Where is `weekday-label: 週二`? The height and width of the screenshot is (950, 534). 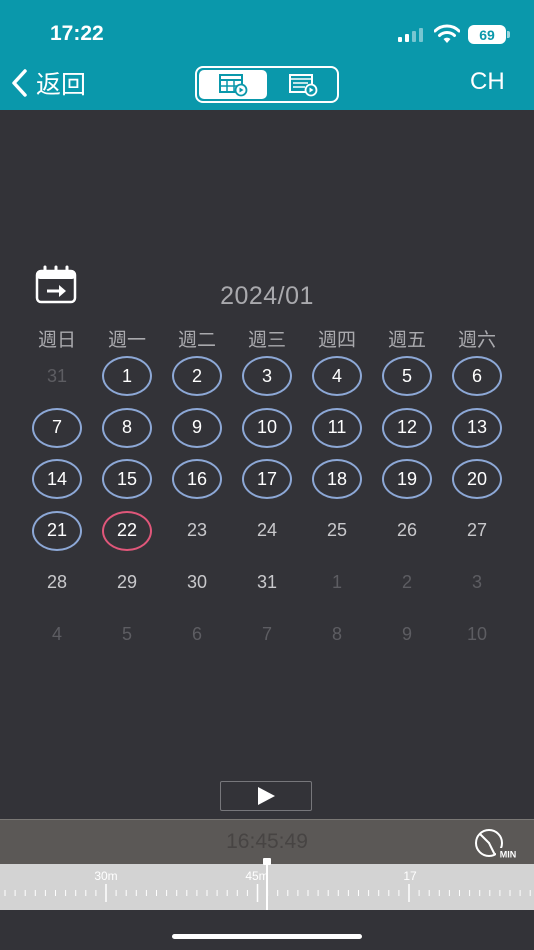
weekday-label: 週二 is located at coordinates (196, 340).